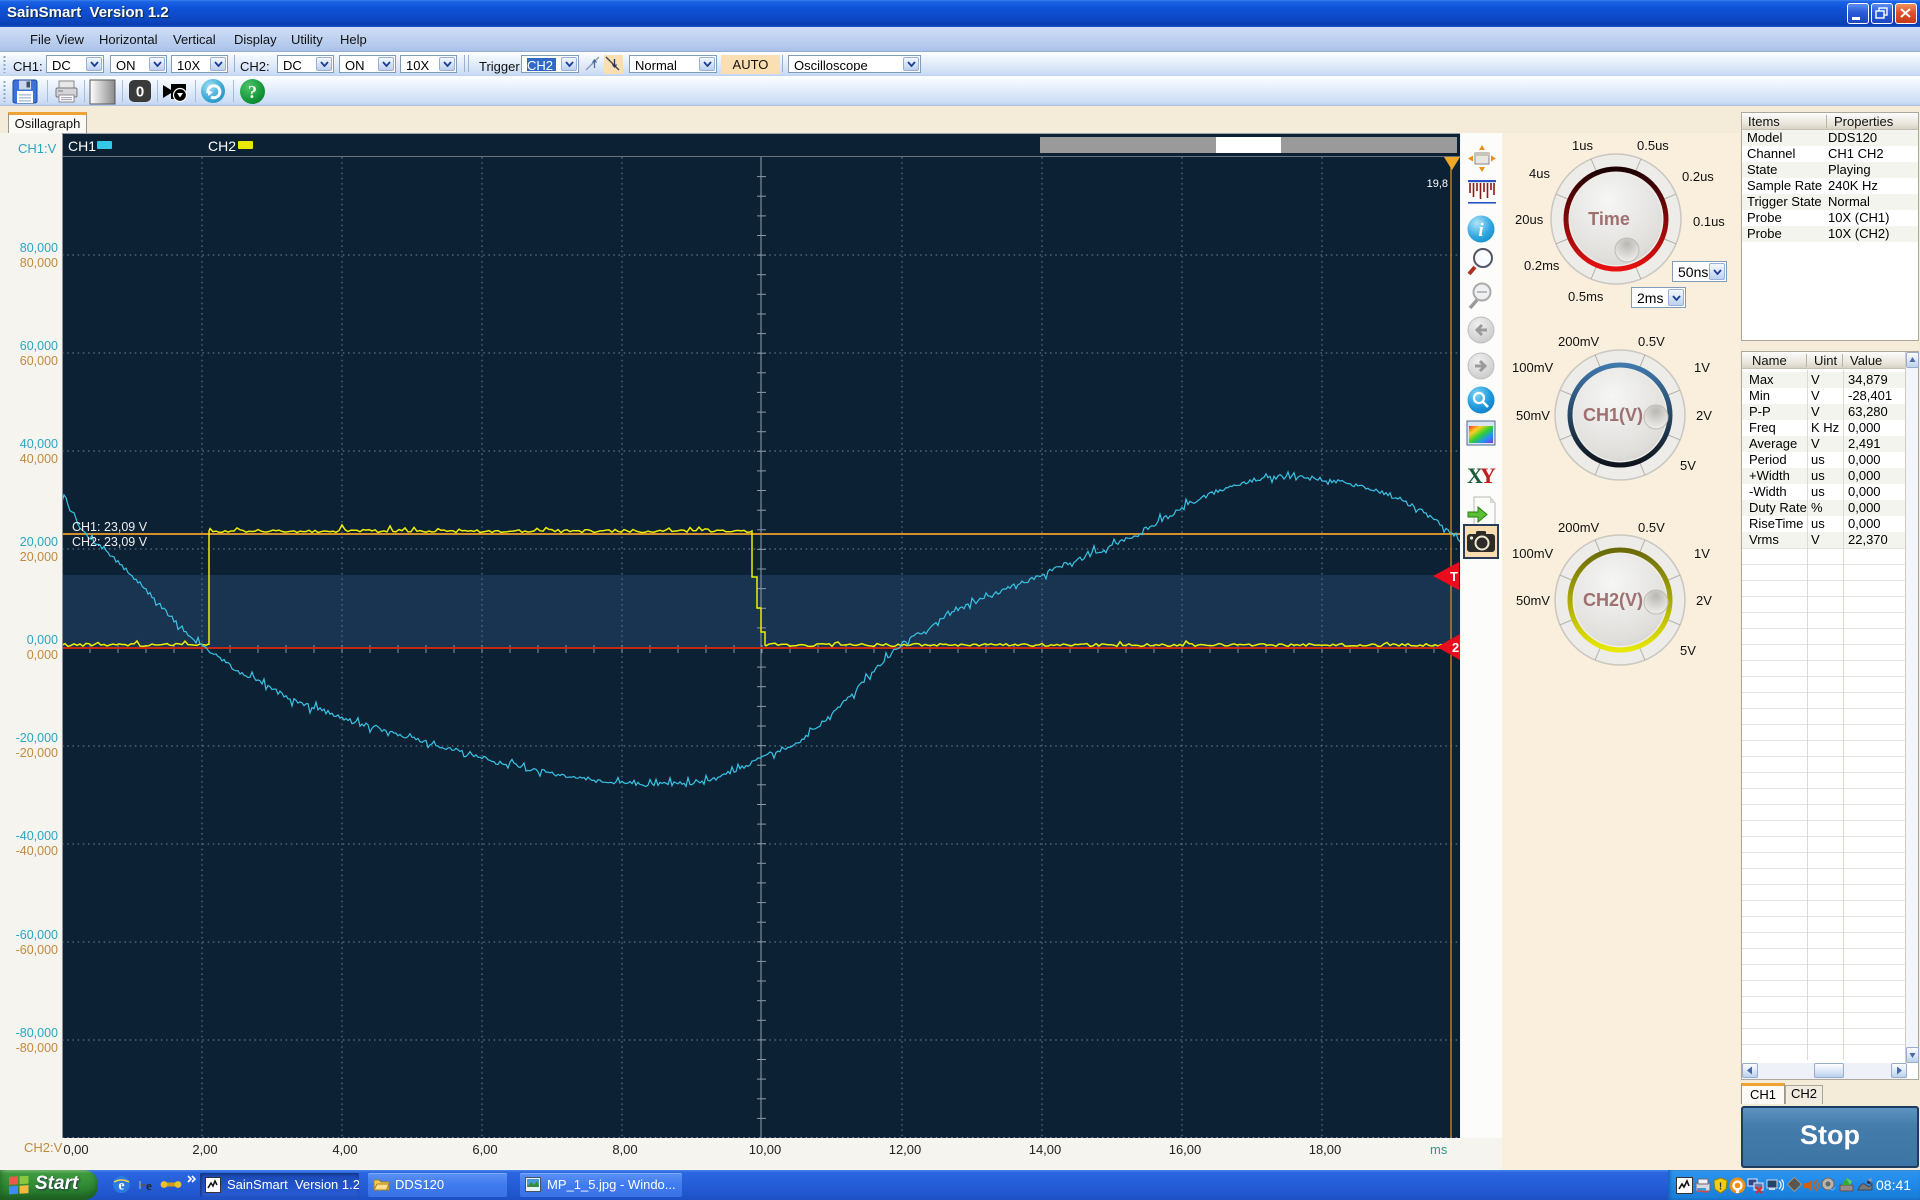  I want to click on svg-text: T, so click(1454, 576).